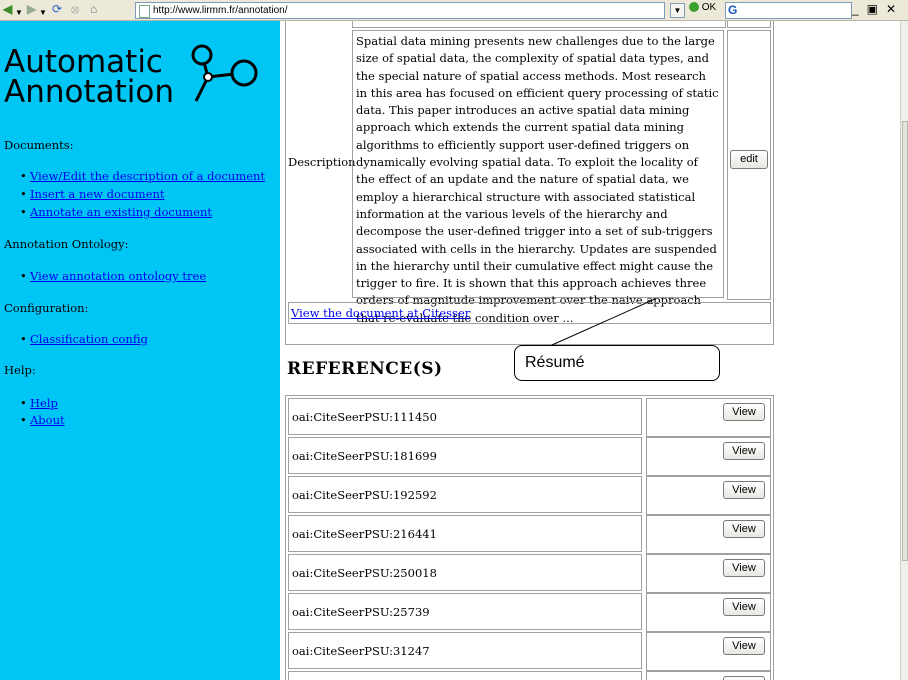 This screenshot has width=908, height=680. Describe the element at coordinates (733, 10) in the screenshot. I see `google-icon: G` at that location.